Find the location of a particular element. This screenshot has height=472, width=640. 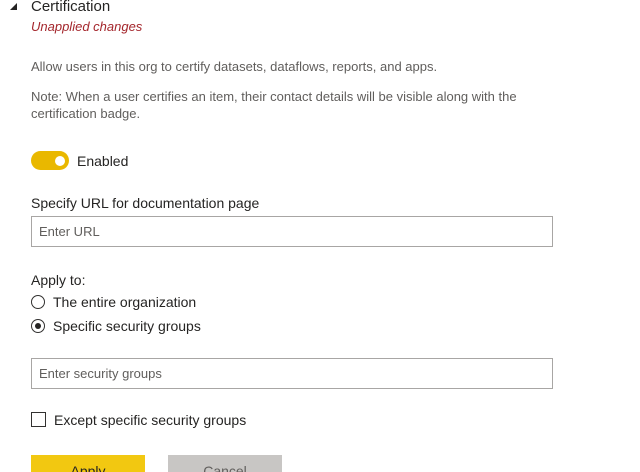

enabled-toggle is located at coordinates (50, 160).